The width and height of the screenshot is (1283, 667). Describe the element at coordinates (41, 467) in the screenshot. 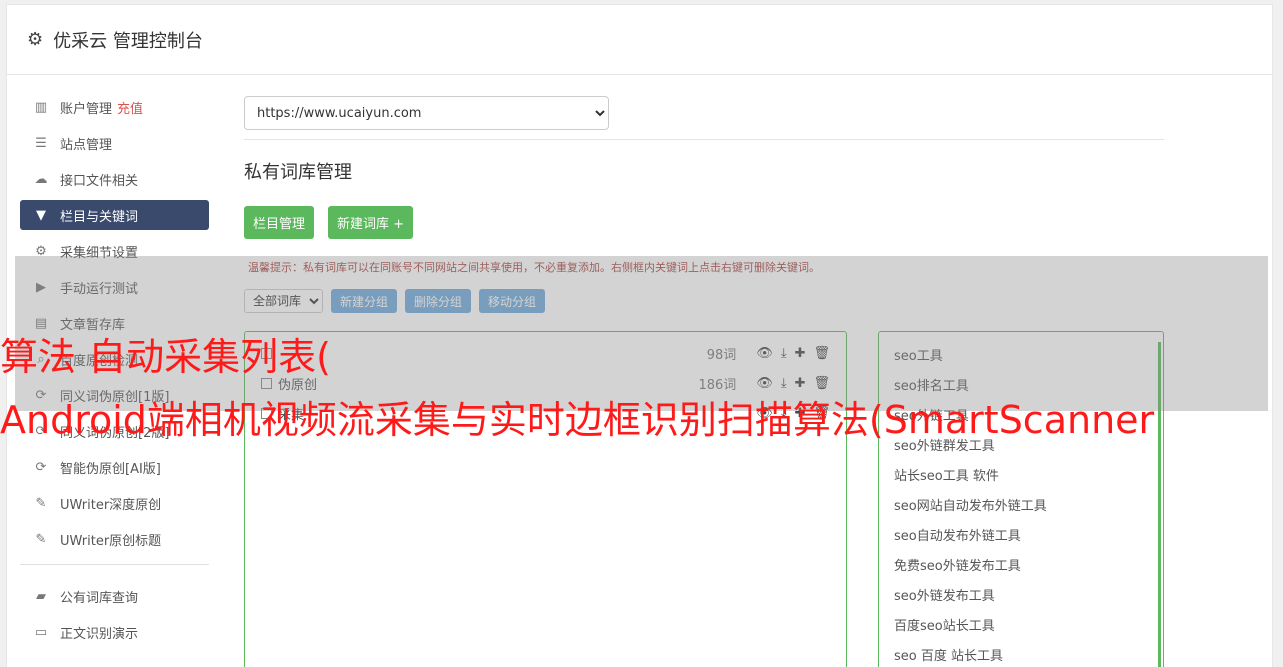

I see `refresh-icon: ⟳` at that location.